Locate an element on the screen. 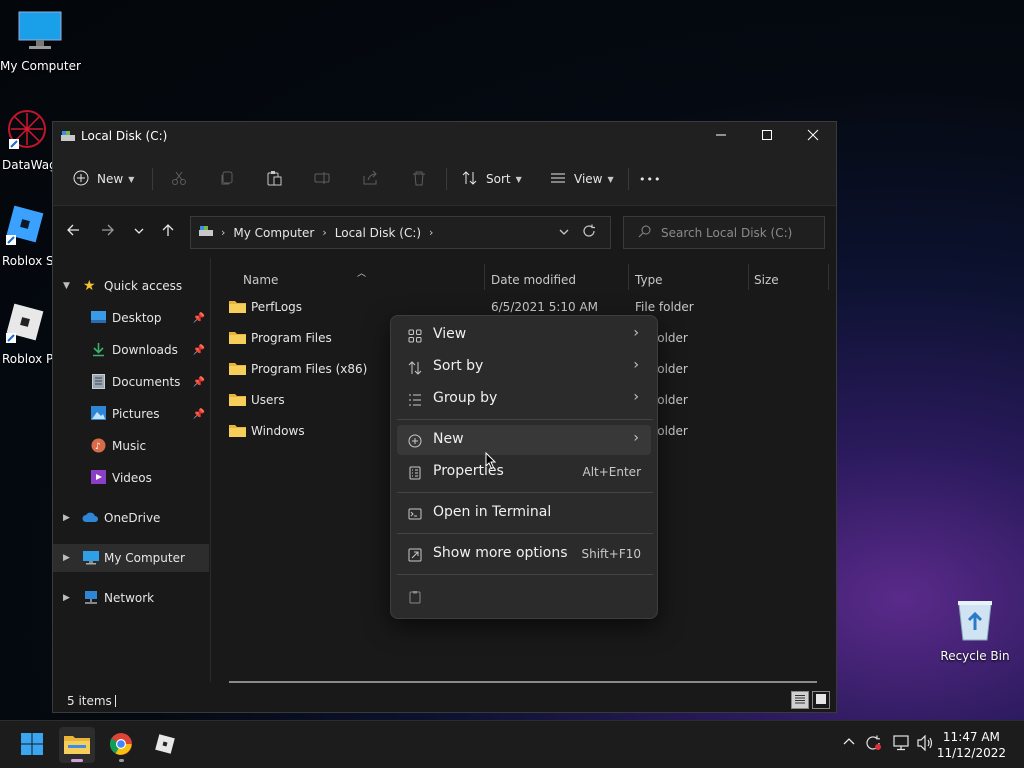 Image resolution: width=1024 pixels, height=768 pixels. see-more-button: ••• is located at coordinates (650, 179).